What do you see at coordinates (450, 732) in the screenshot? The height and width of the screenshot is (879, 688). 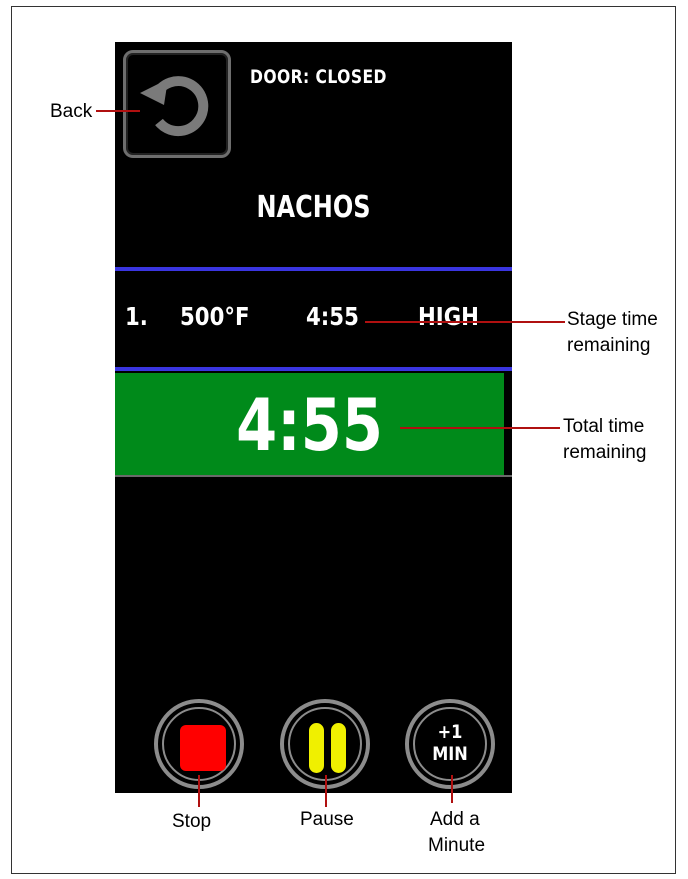 I see `add-minute-label-line1: +1` at bounding box center [450, 732].